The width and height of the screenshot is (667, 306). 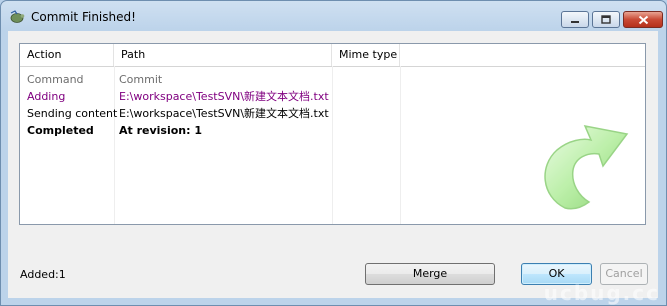 I want to click on list-row-adding: Adding E:\workspace\TestSVN\新建文本文档.txt, so click(x=332, y=96).